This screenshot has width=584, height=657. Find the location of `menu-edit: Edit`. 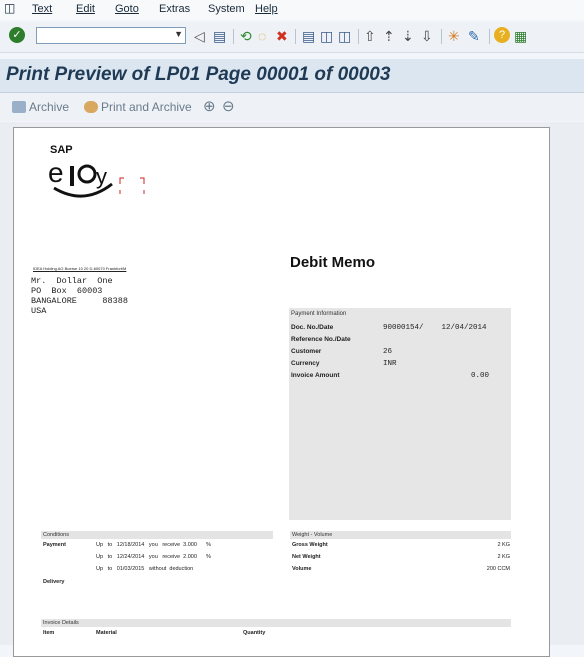

menu-edit: Edit is located at coordinates (85, 9).